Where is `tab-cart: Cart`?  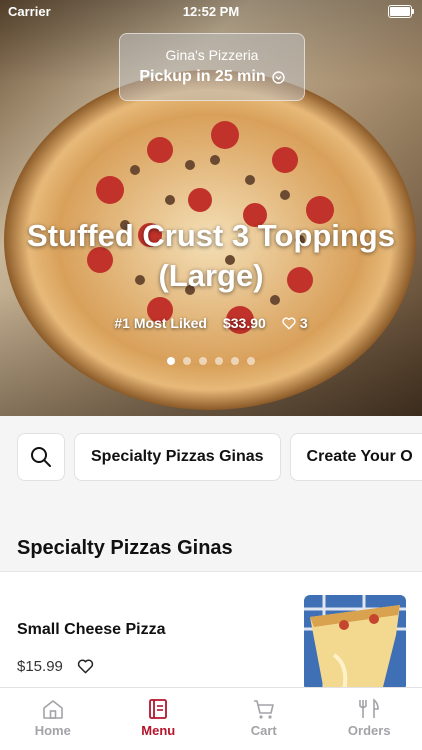
tab-cart: Cart is located at coordinates (264, 719).